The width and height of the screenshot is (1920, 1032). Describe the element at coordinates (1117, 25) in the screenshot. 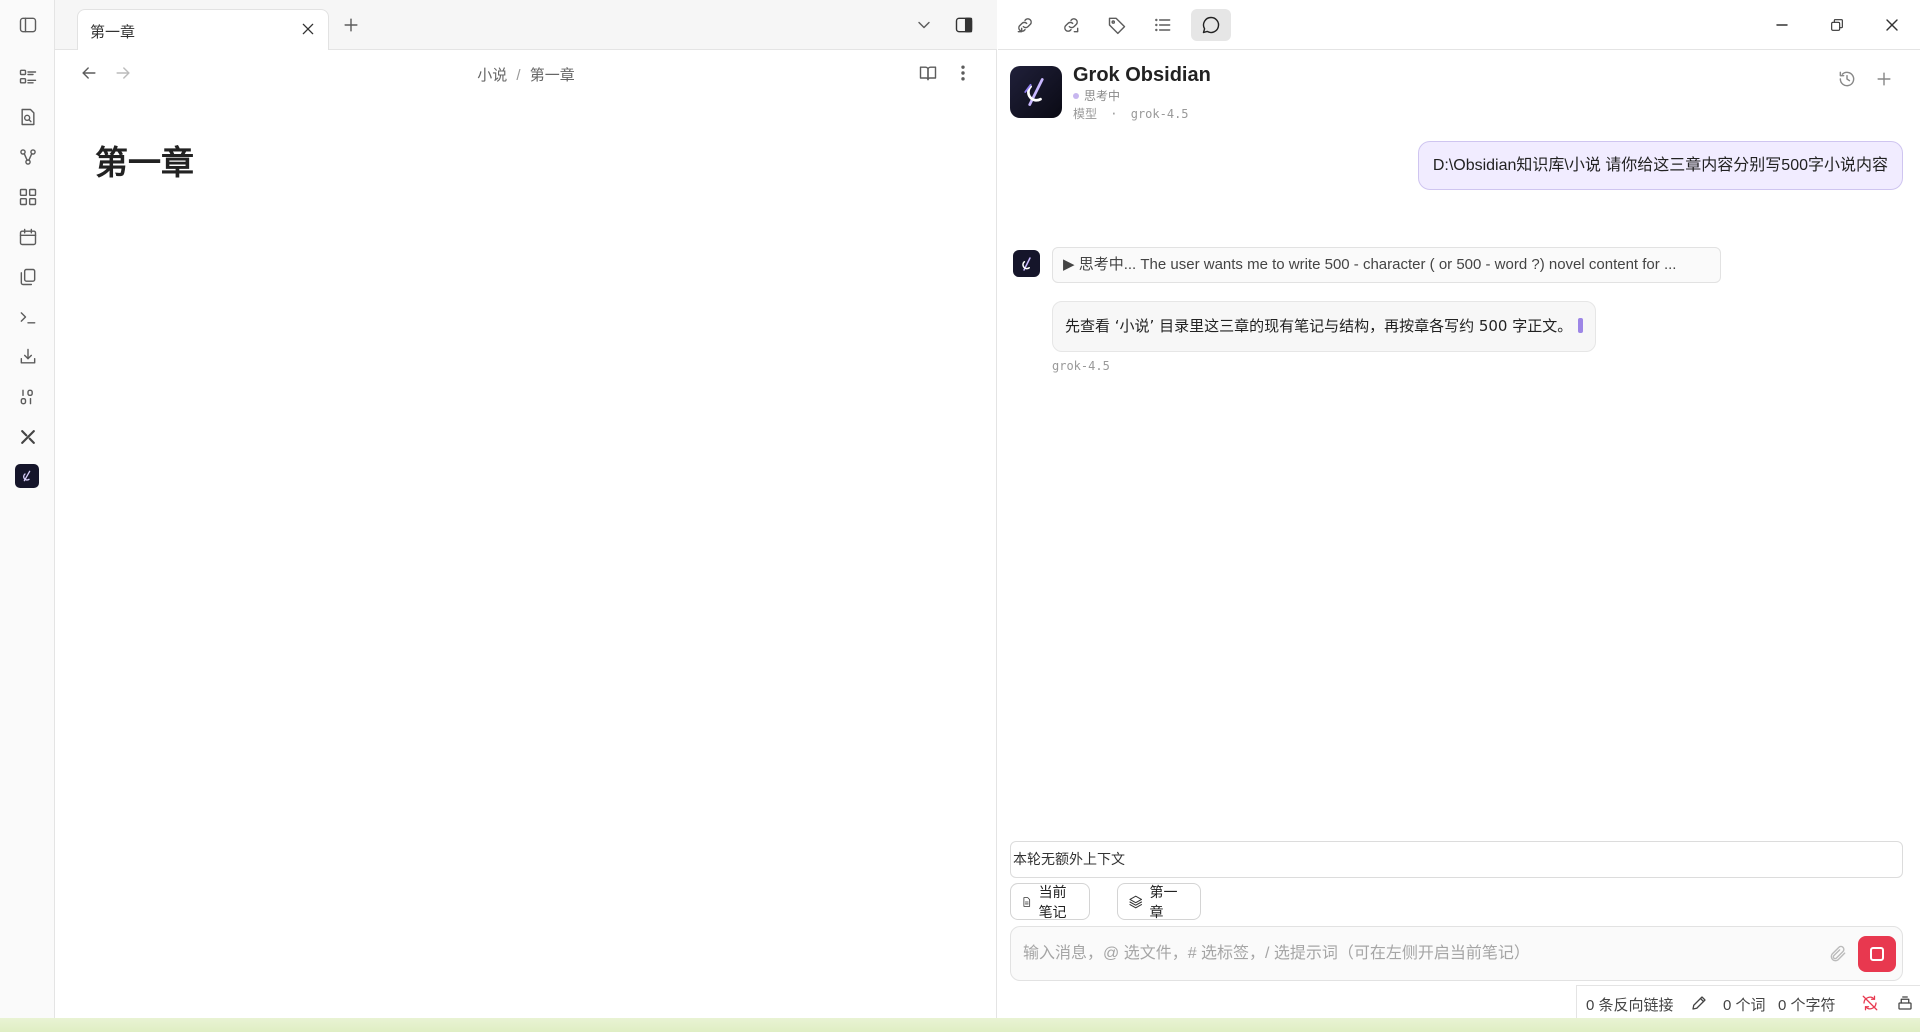

I see `tags-icon` at that location.